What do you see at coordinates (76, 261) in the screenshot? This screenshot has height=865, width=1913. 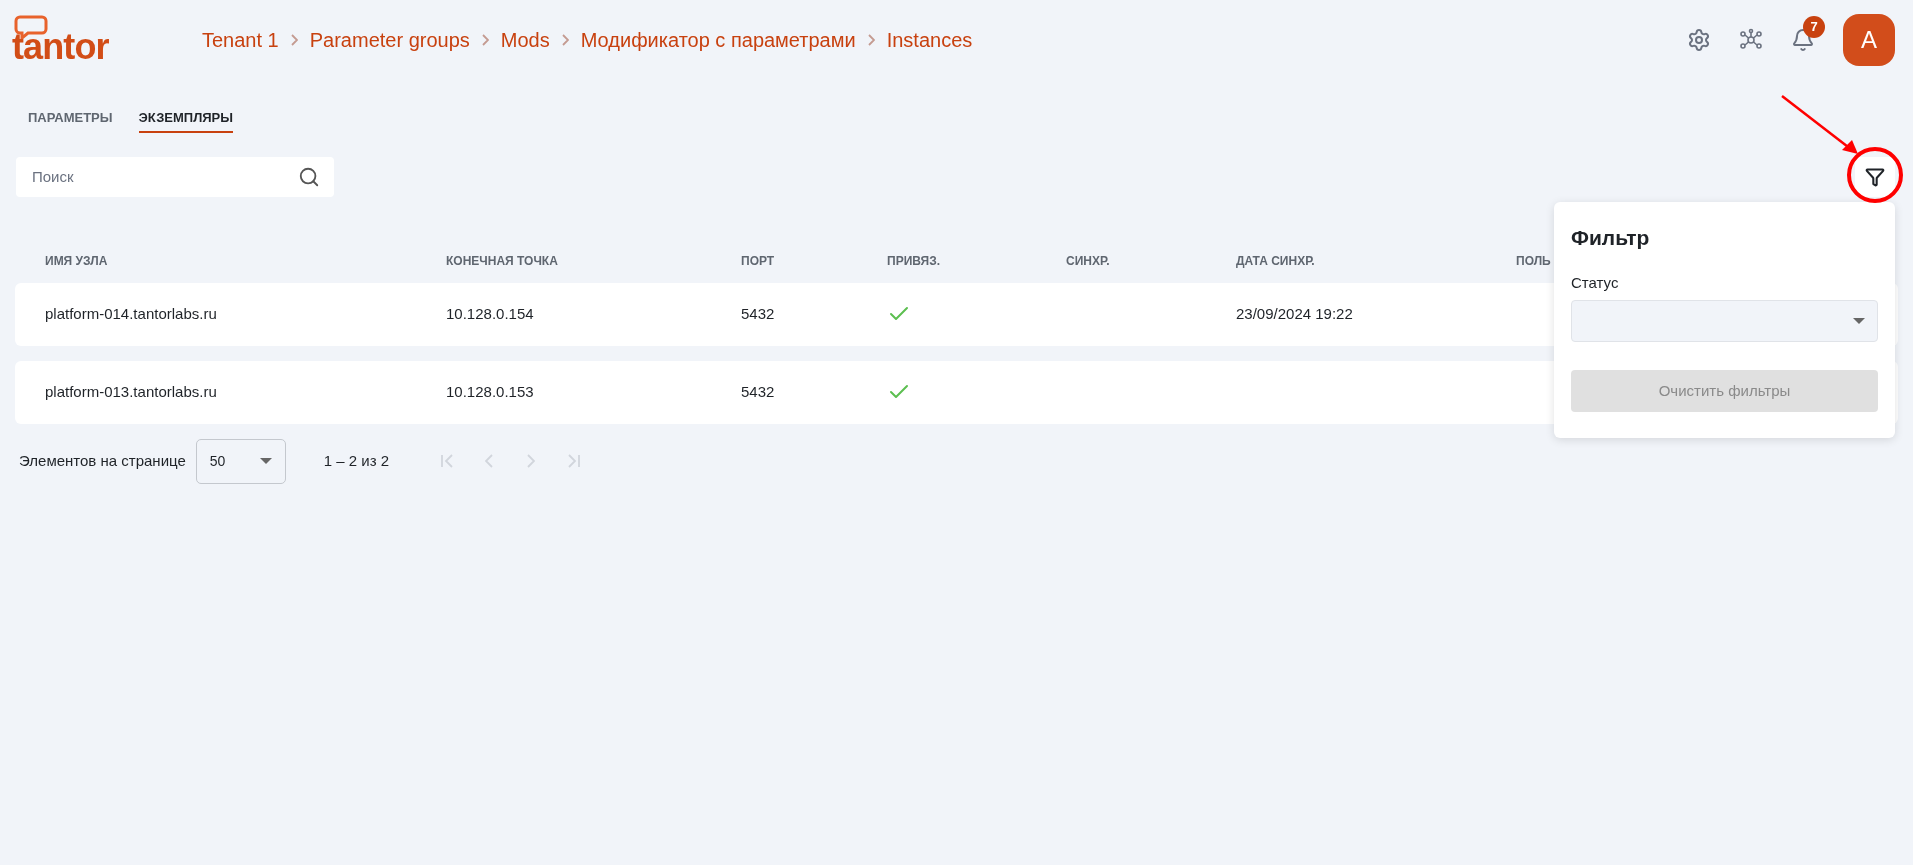 I see `column-header: ИМЯ УЗЛА` at bounding box center [76, 261].